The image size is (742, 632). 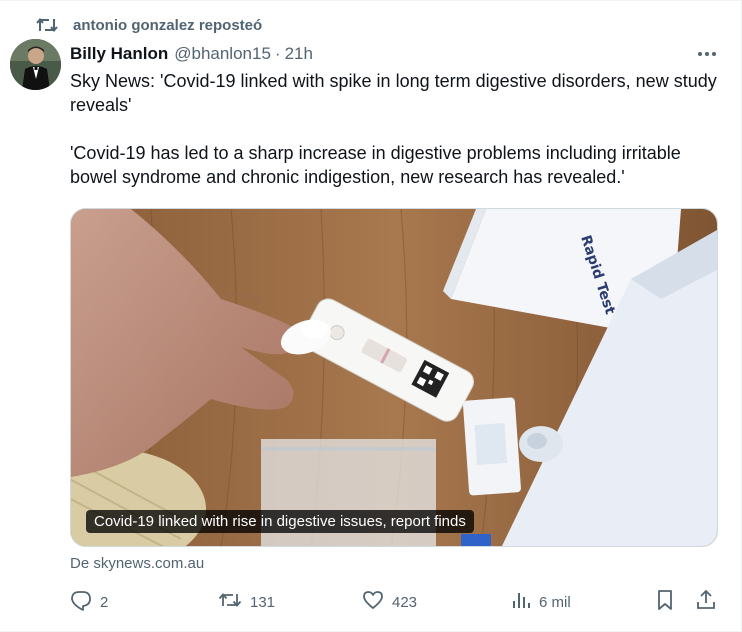 I want to click on like-button: 423, so click(x=389, y=602).